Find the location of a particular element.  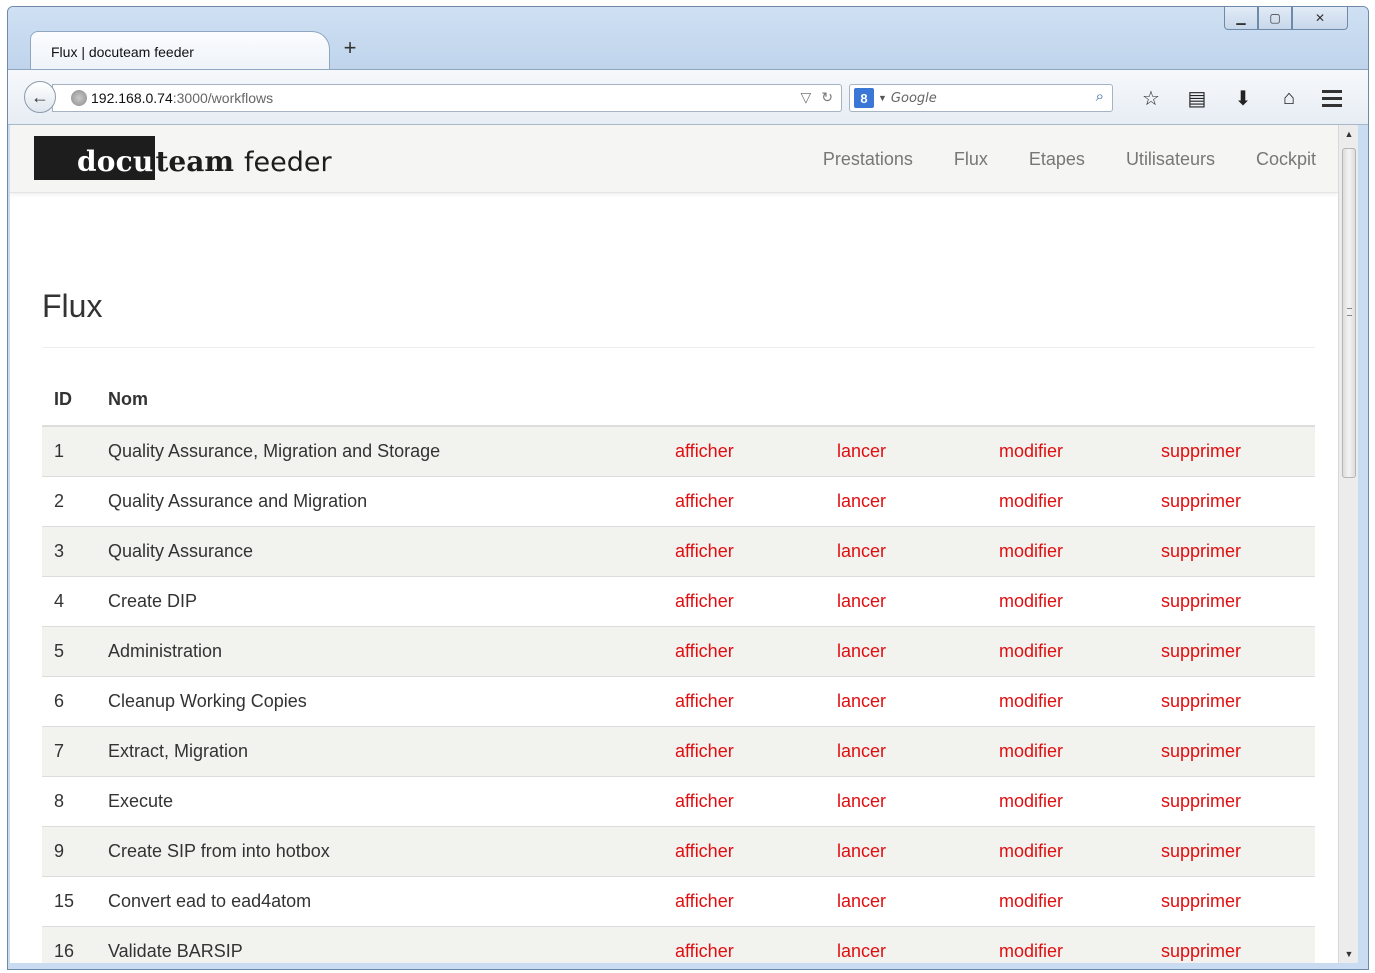

search-icon: ⌕ is located at coordinates (1100, 96).